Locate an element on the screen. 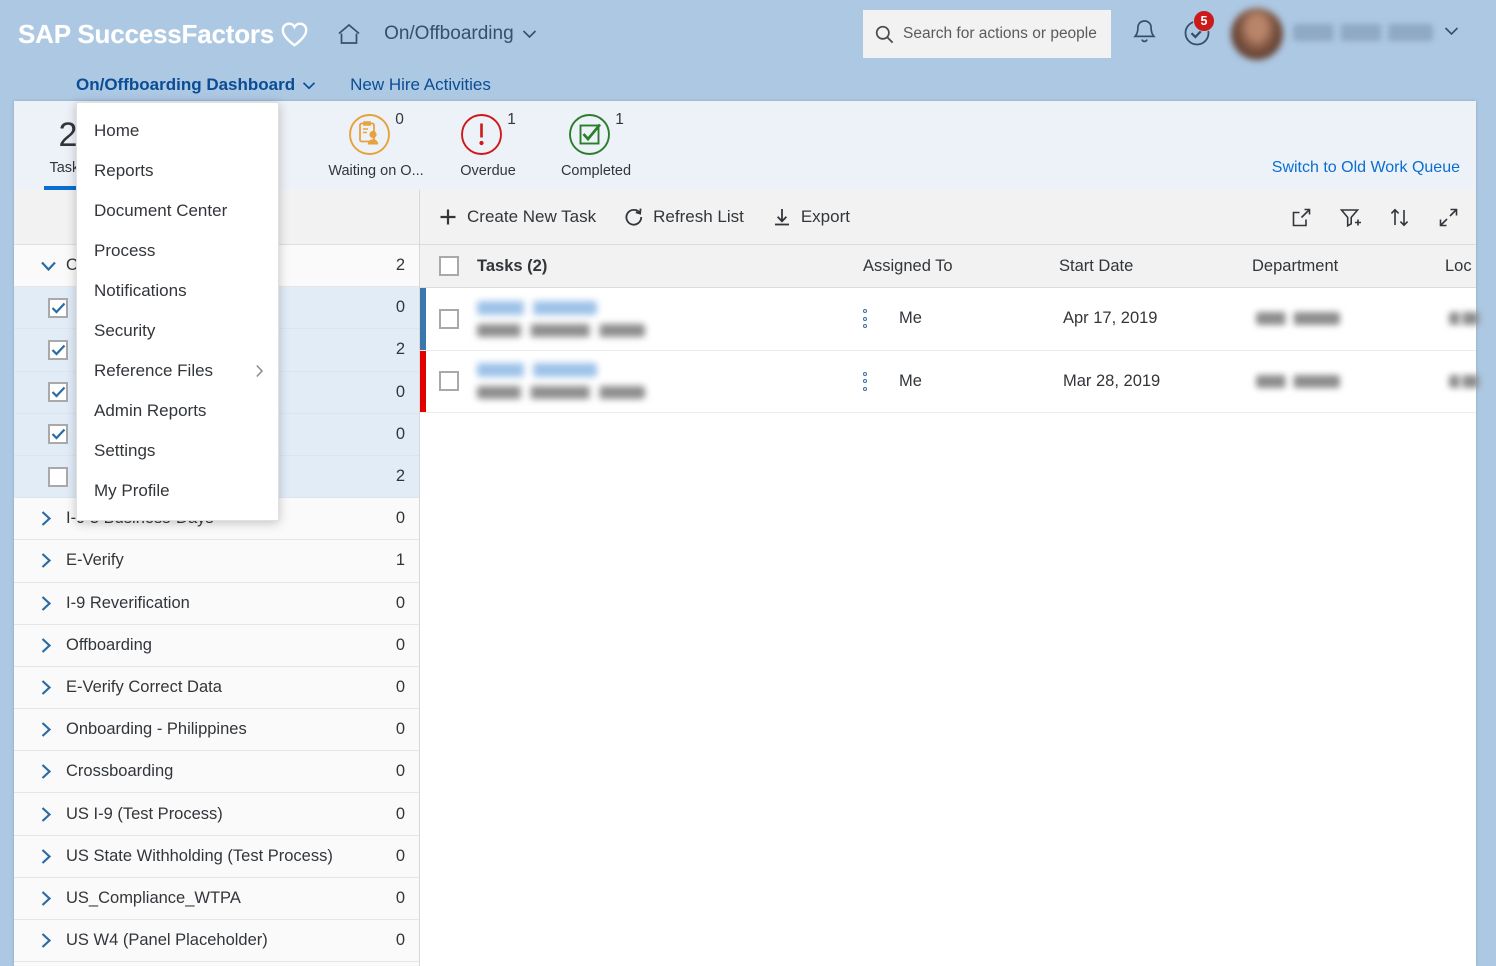 Image resolution: width=1496 pixels, height=966 pixels. filter-row-us-compliance-wtpa: US_Compliance_WTPA 0 is located at coordinates (216, 898).